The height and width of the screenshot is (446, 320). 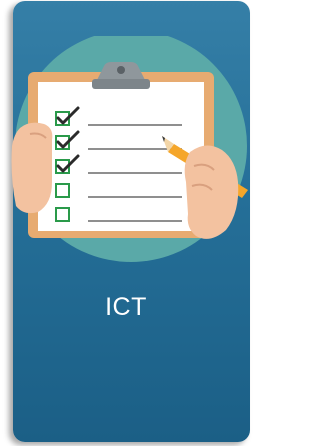 What do you see at coordinates (121, 84) in the screenshot?
I see `clipboard-clip-base` at bounding box center [121, 84].